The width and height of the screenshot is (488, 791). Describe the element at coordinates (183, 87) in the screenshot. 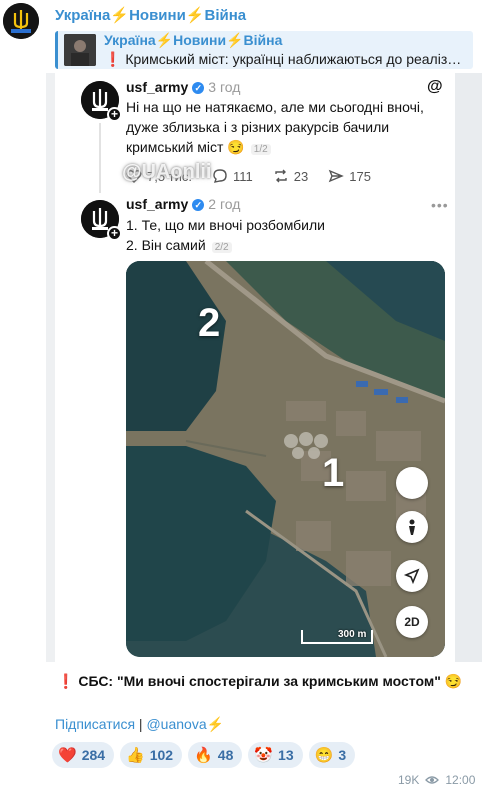

I see `post-username: usf_army ✓ 3 год` at that location.